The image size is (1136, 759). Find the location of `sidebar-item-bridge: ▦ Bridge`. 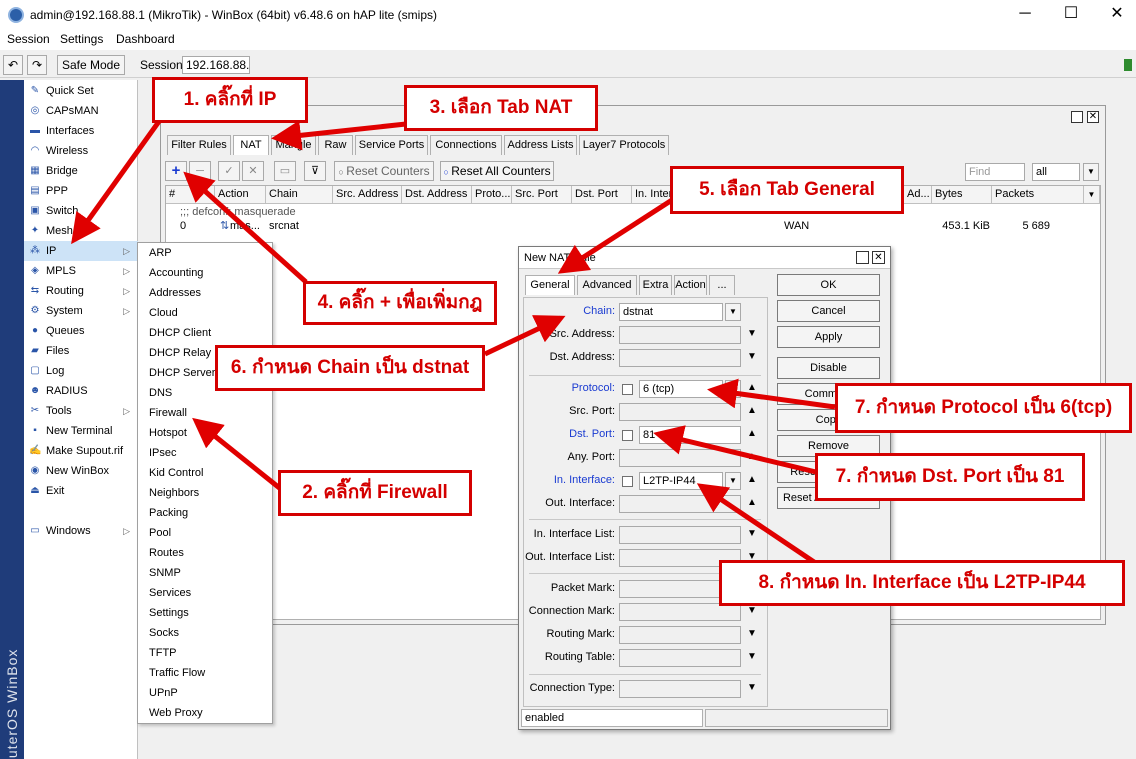

sidebar-item-bridge: ▦ Bridge is located at coordinates (81, 171).